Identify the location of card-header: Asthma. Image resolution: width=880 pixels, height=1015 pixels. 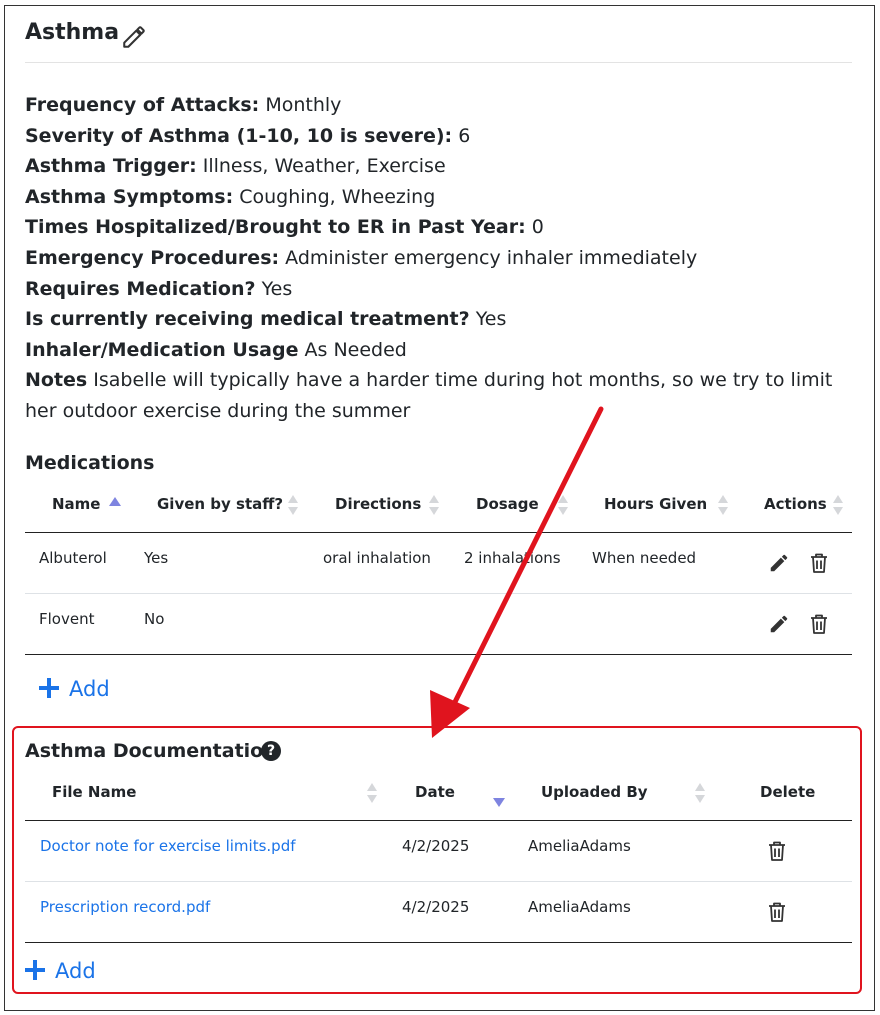
(438, 40).